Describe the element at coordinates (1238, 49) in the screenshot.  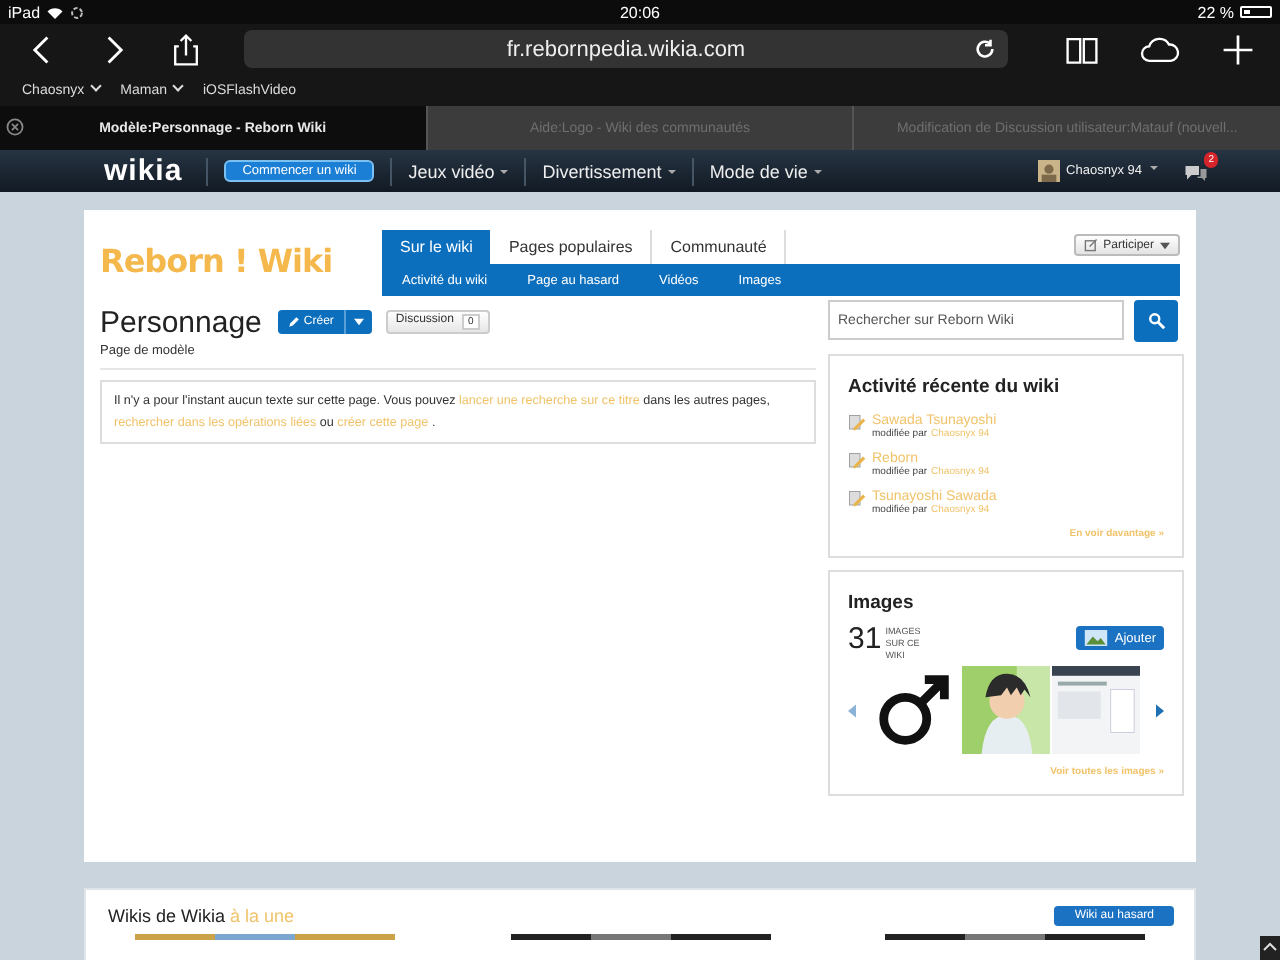
I see `plus-icon` at that location.